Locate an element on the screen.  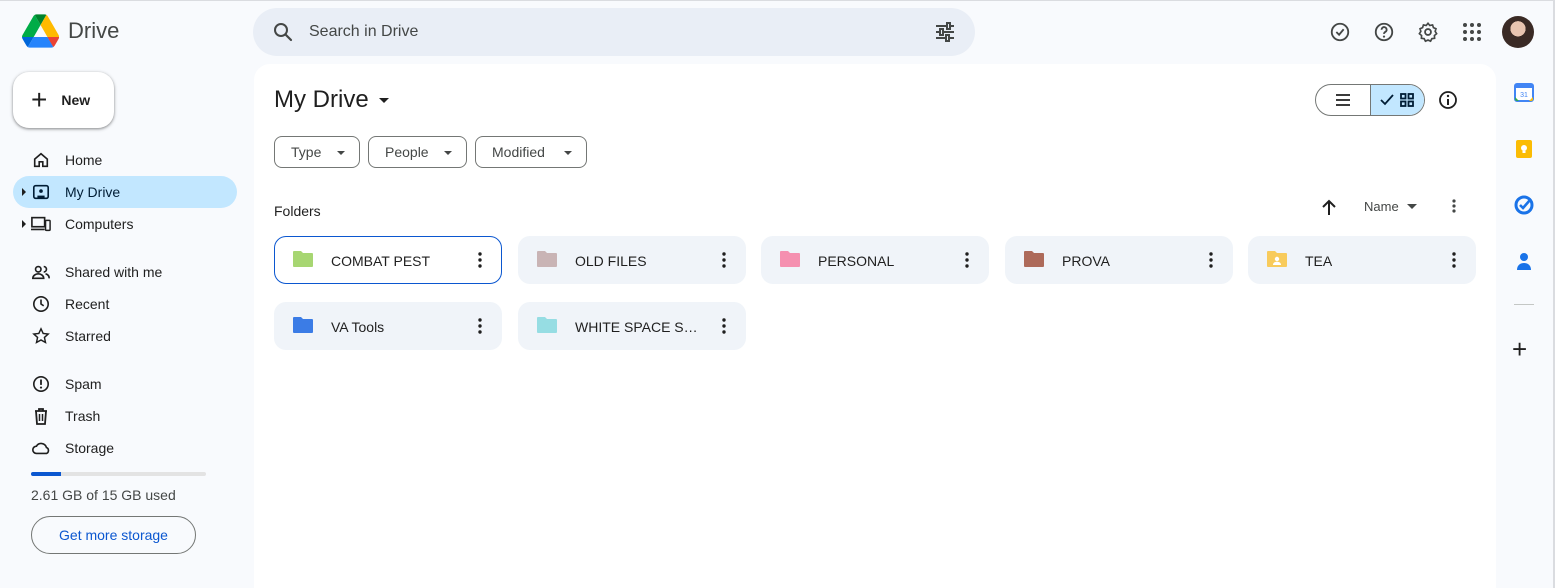
help-icon is located at coordinates (1384, 32).